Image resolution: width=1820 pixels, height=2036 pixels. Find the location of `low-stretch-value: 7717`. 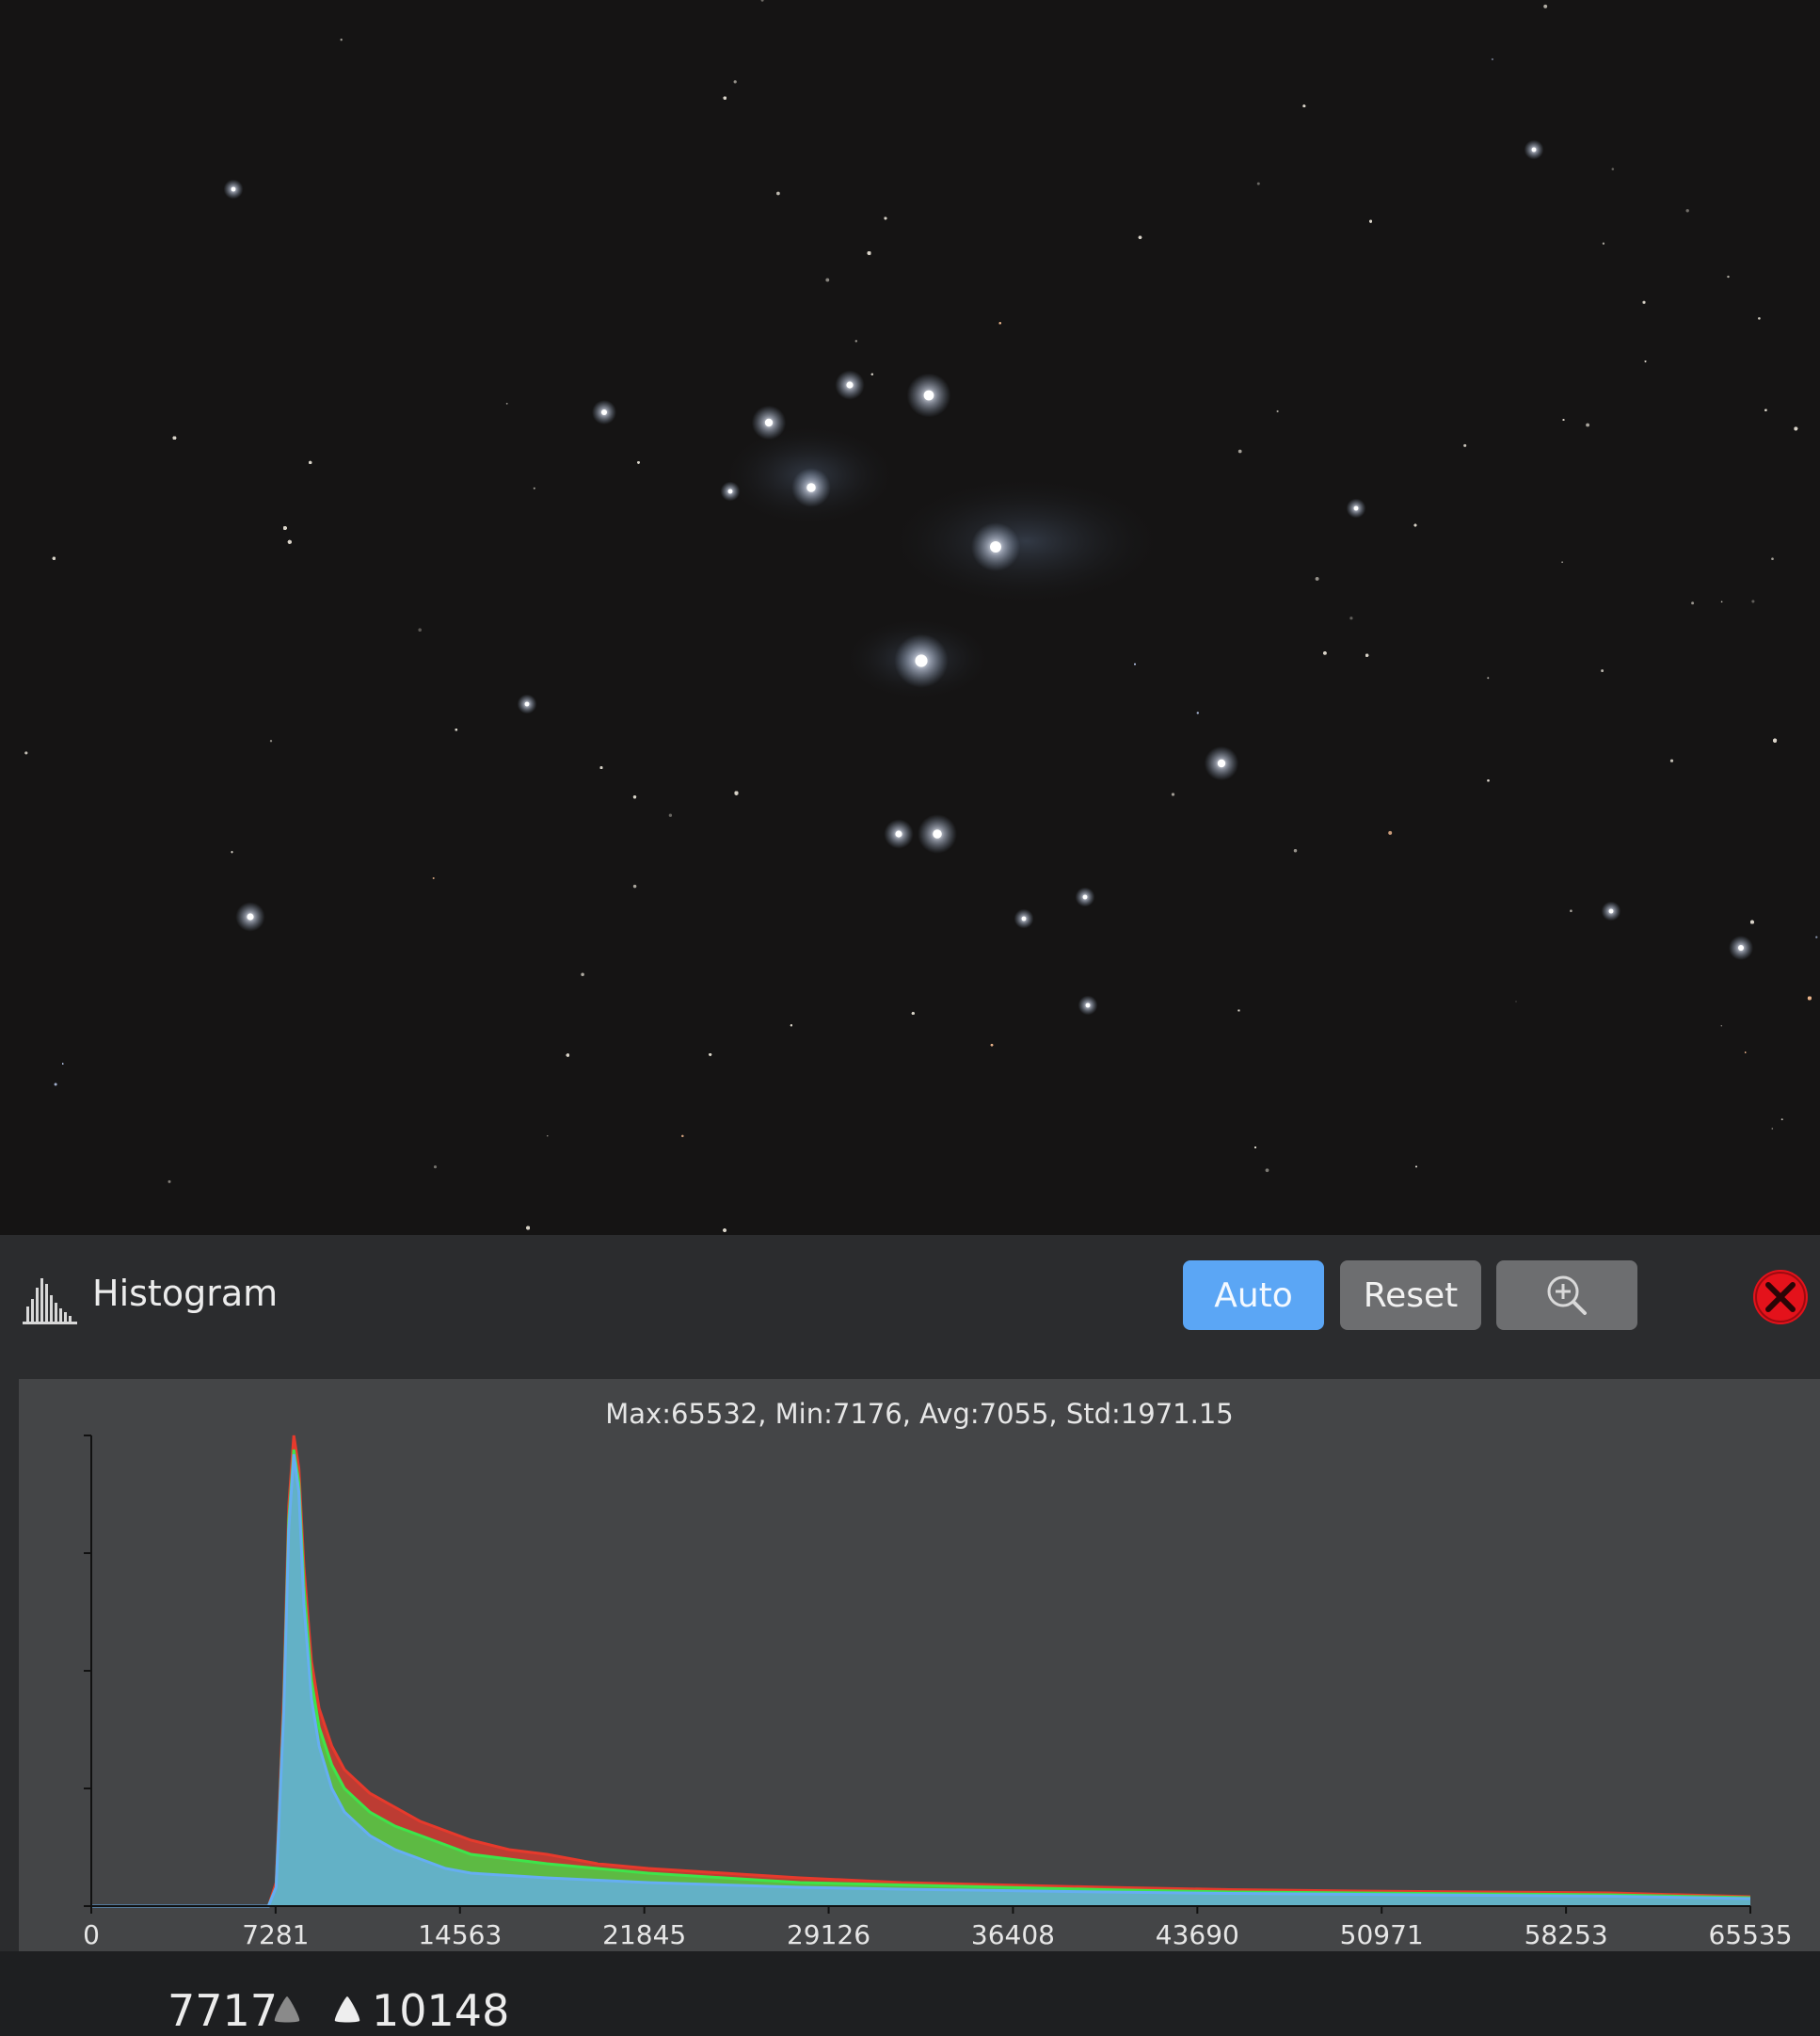

low-stretch-value: 7717 is located at coordinates (224, 2010).